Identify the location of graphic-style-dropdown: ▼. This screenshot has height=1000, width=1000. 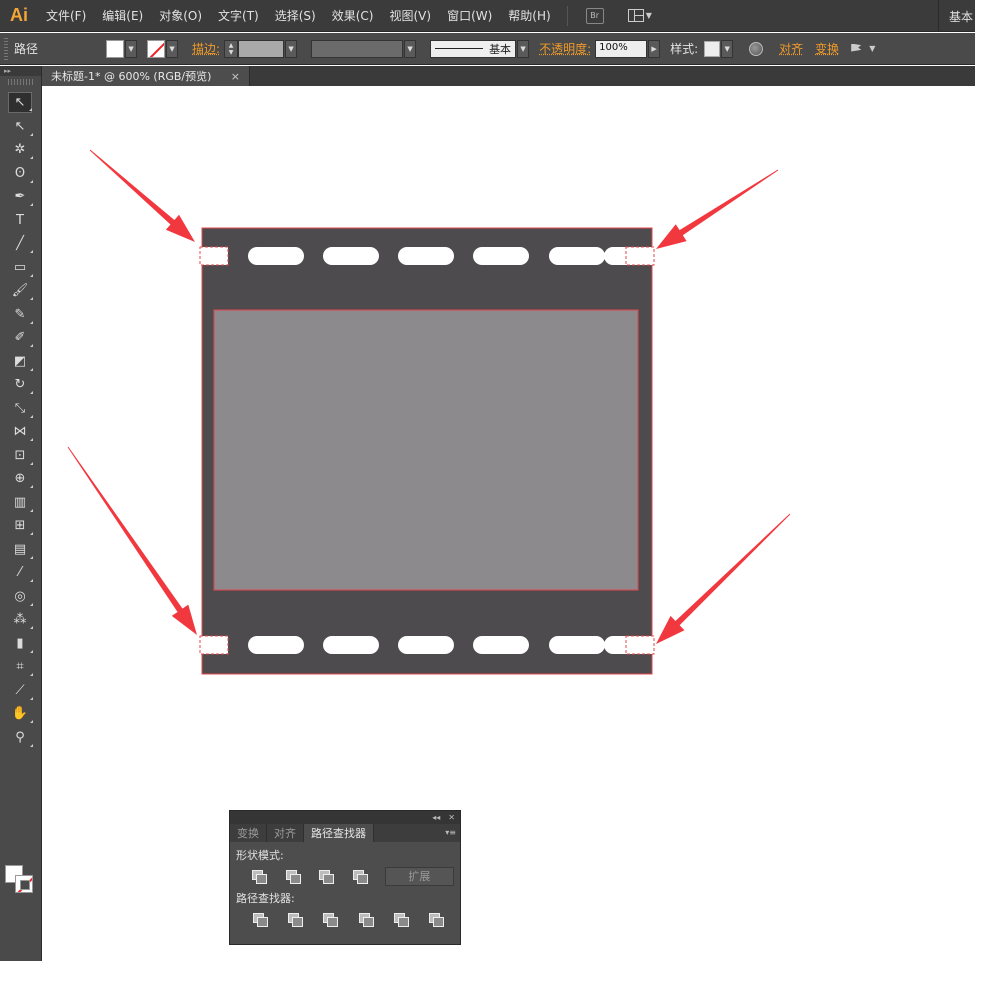
(727, 48).